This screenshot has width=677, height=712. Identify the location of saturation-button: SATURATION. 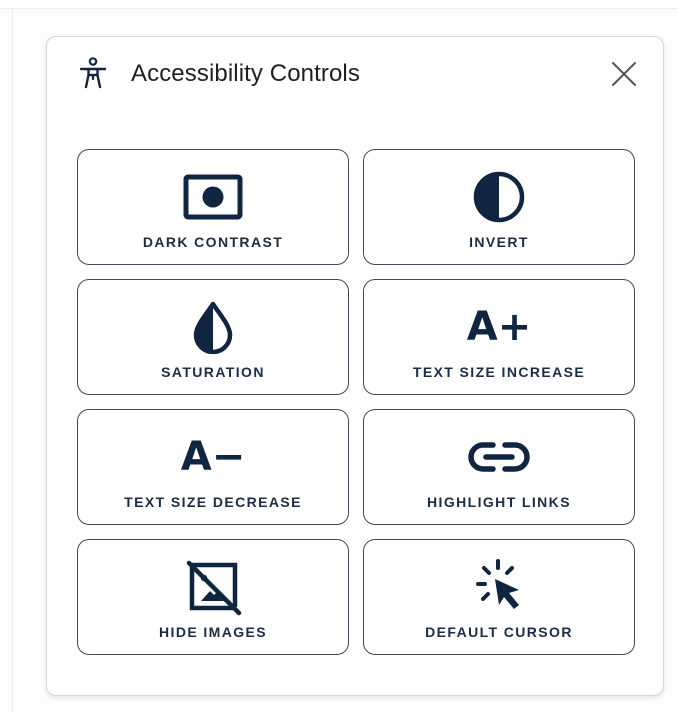
(213, 337).